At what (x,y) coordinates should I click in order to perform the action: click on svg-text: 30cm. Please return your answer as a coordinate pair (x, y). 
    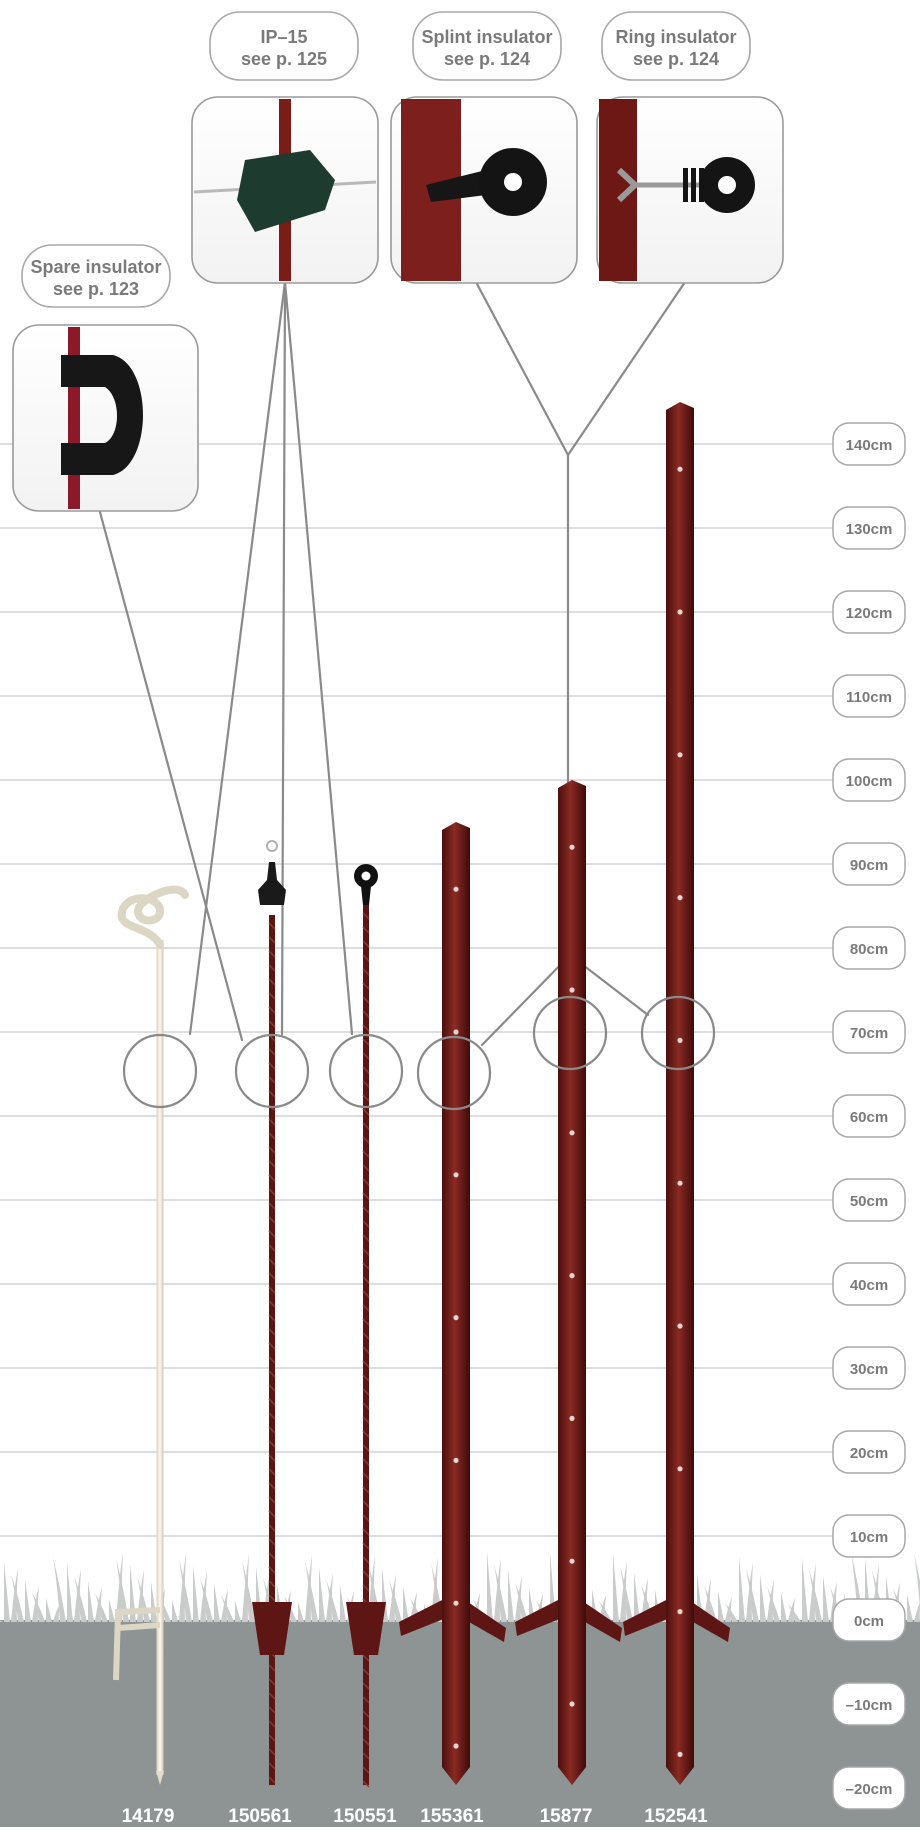
    Looking at the image, I should click on (869, 1369).